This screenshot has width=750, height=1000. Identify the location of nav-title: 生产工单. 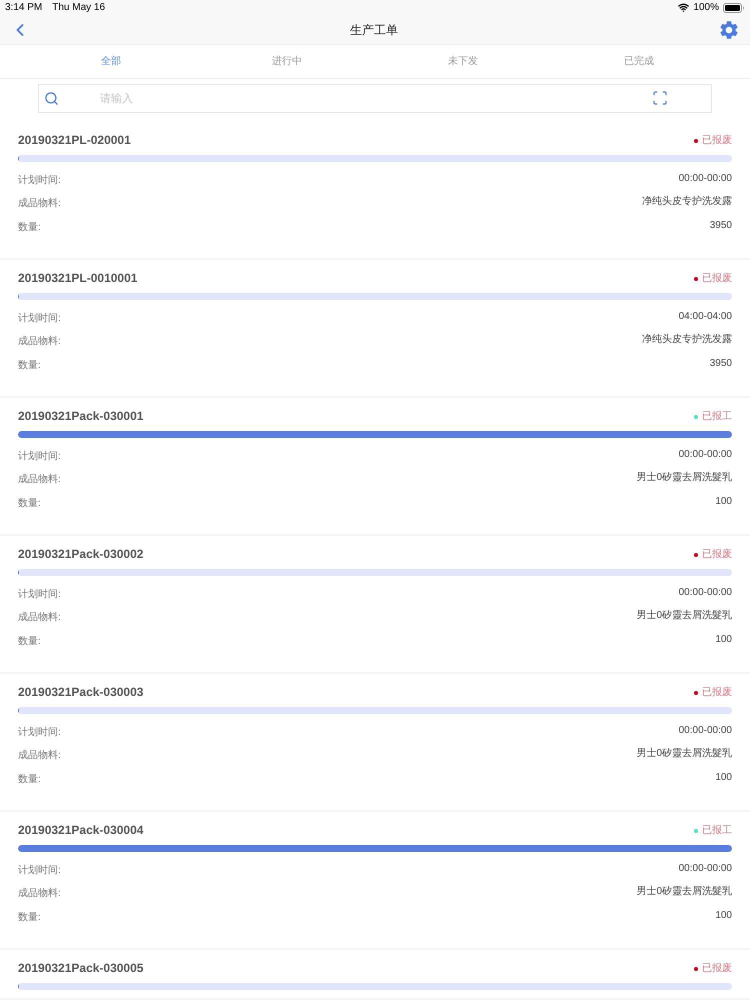
(374, 30).